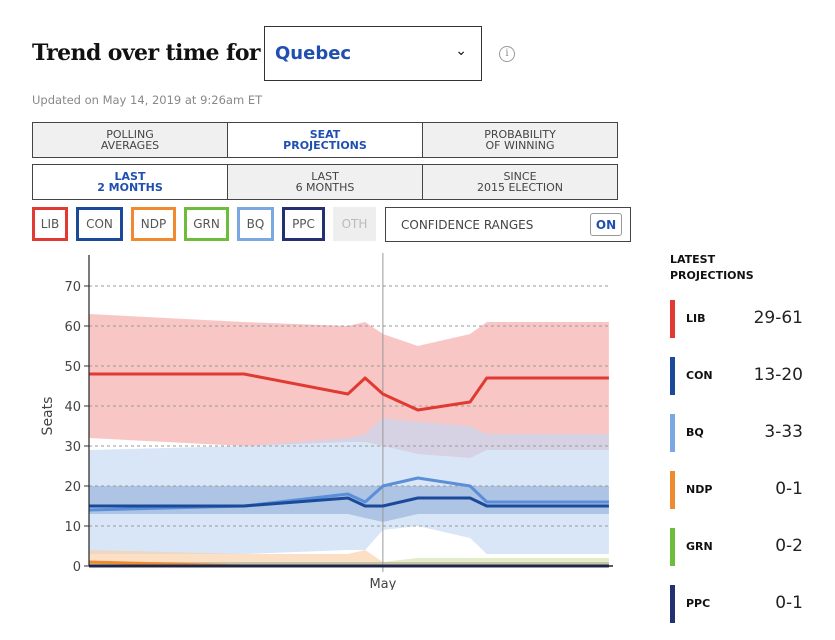 The image size is (835, 640). I want to click on tab-since-2015-election: SINCE 2015 ELECTION, so click(520, 182).